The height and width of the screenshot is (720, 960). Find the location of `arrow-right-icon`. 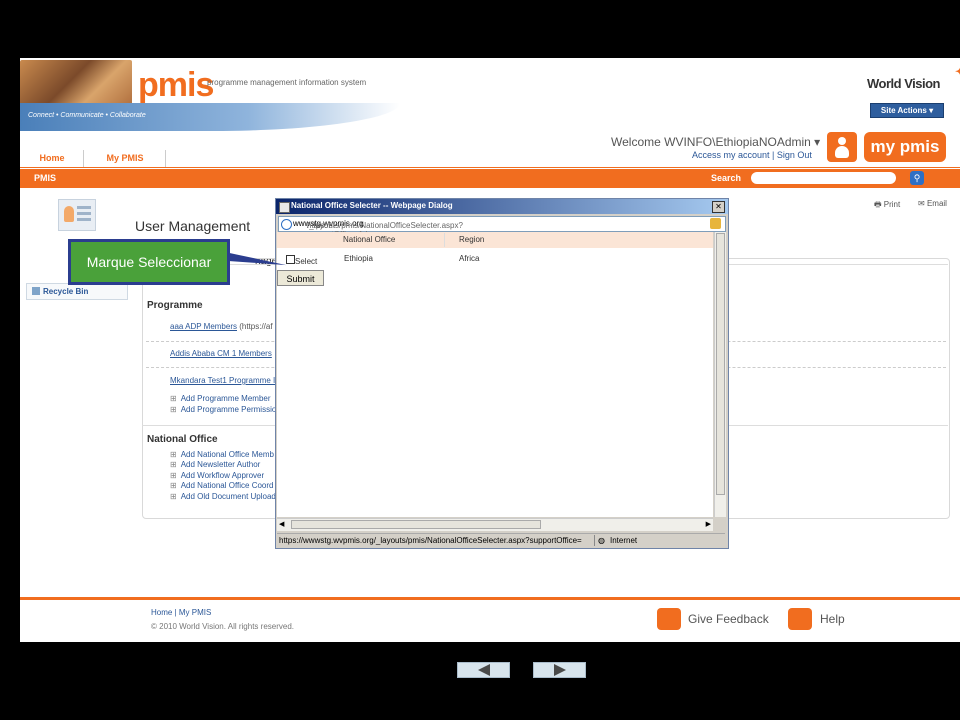

arrow-right-icon is located at coordinates (559, 670).